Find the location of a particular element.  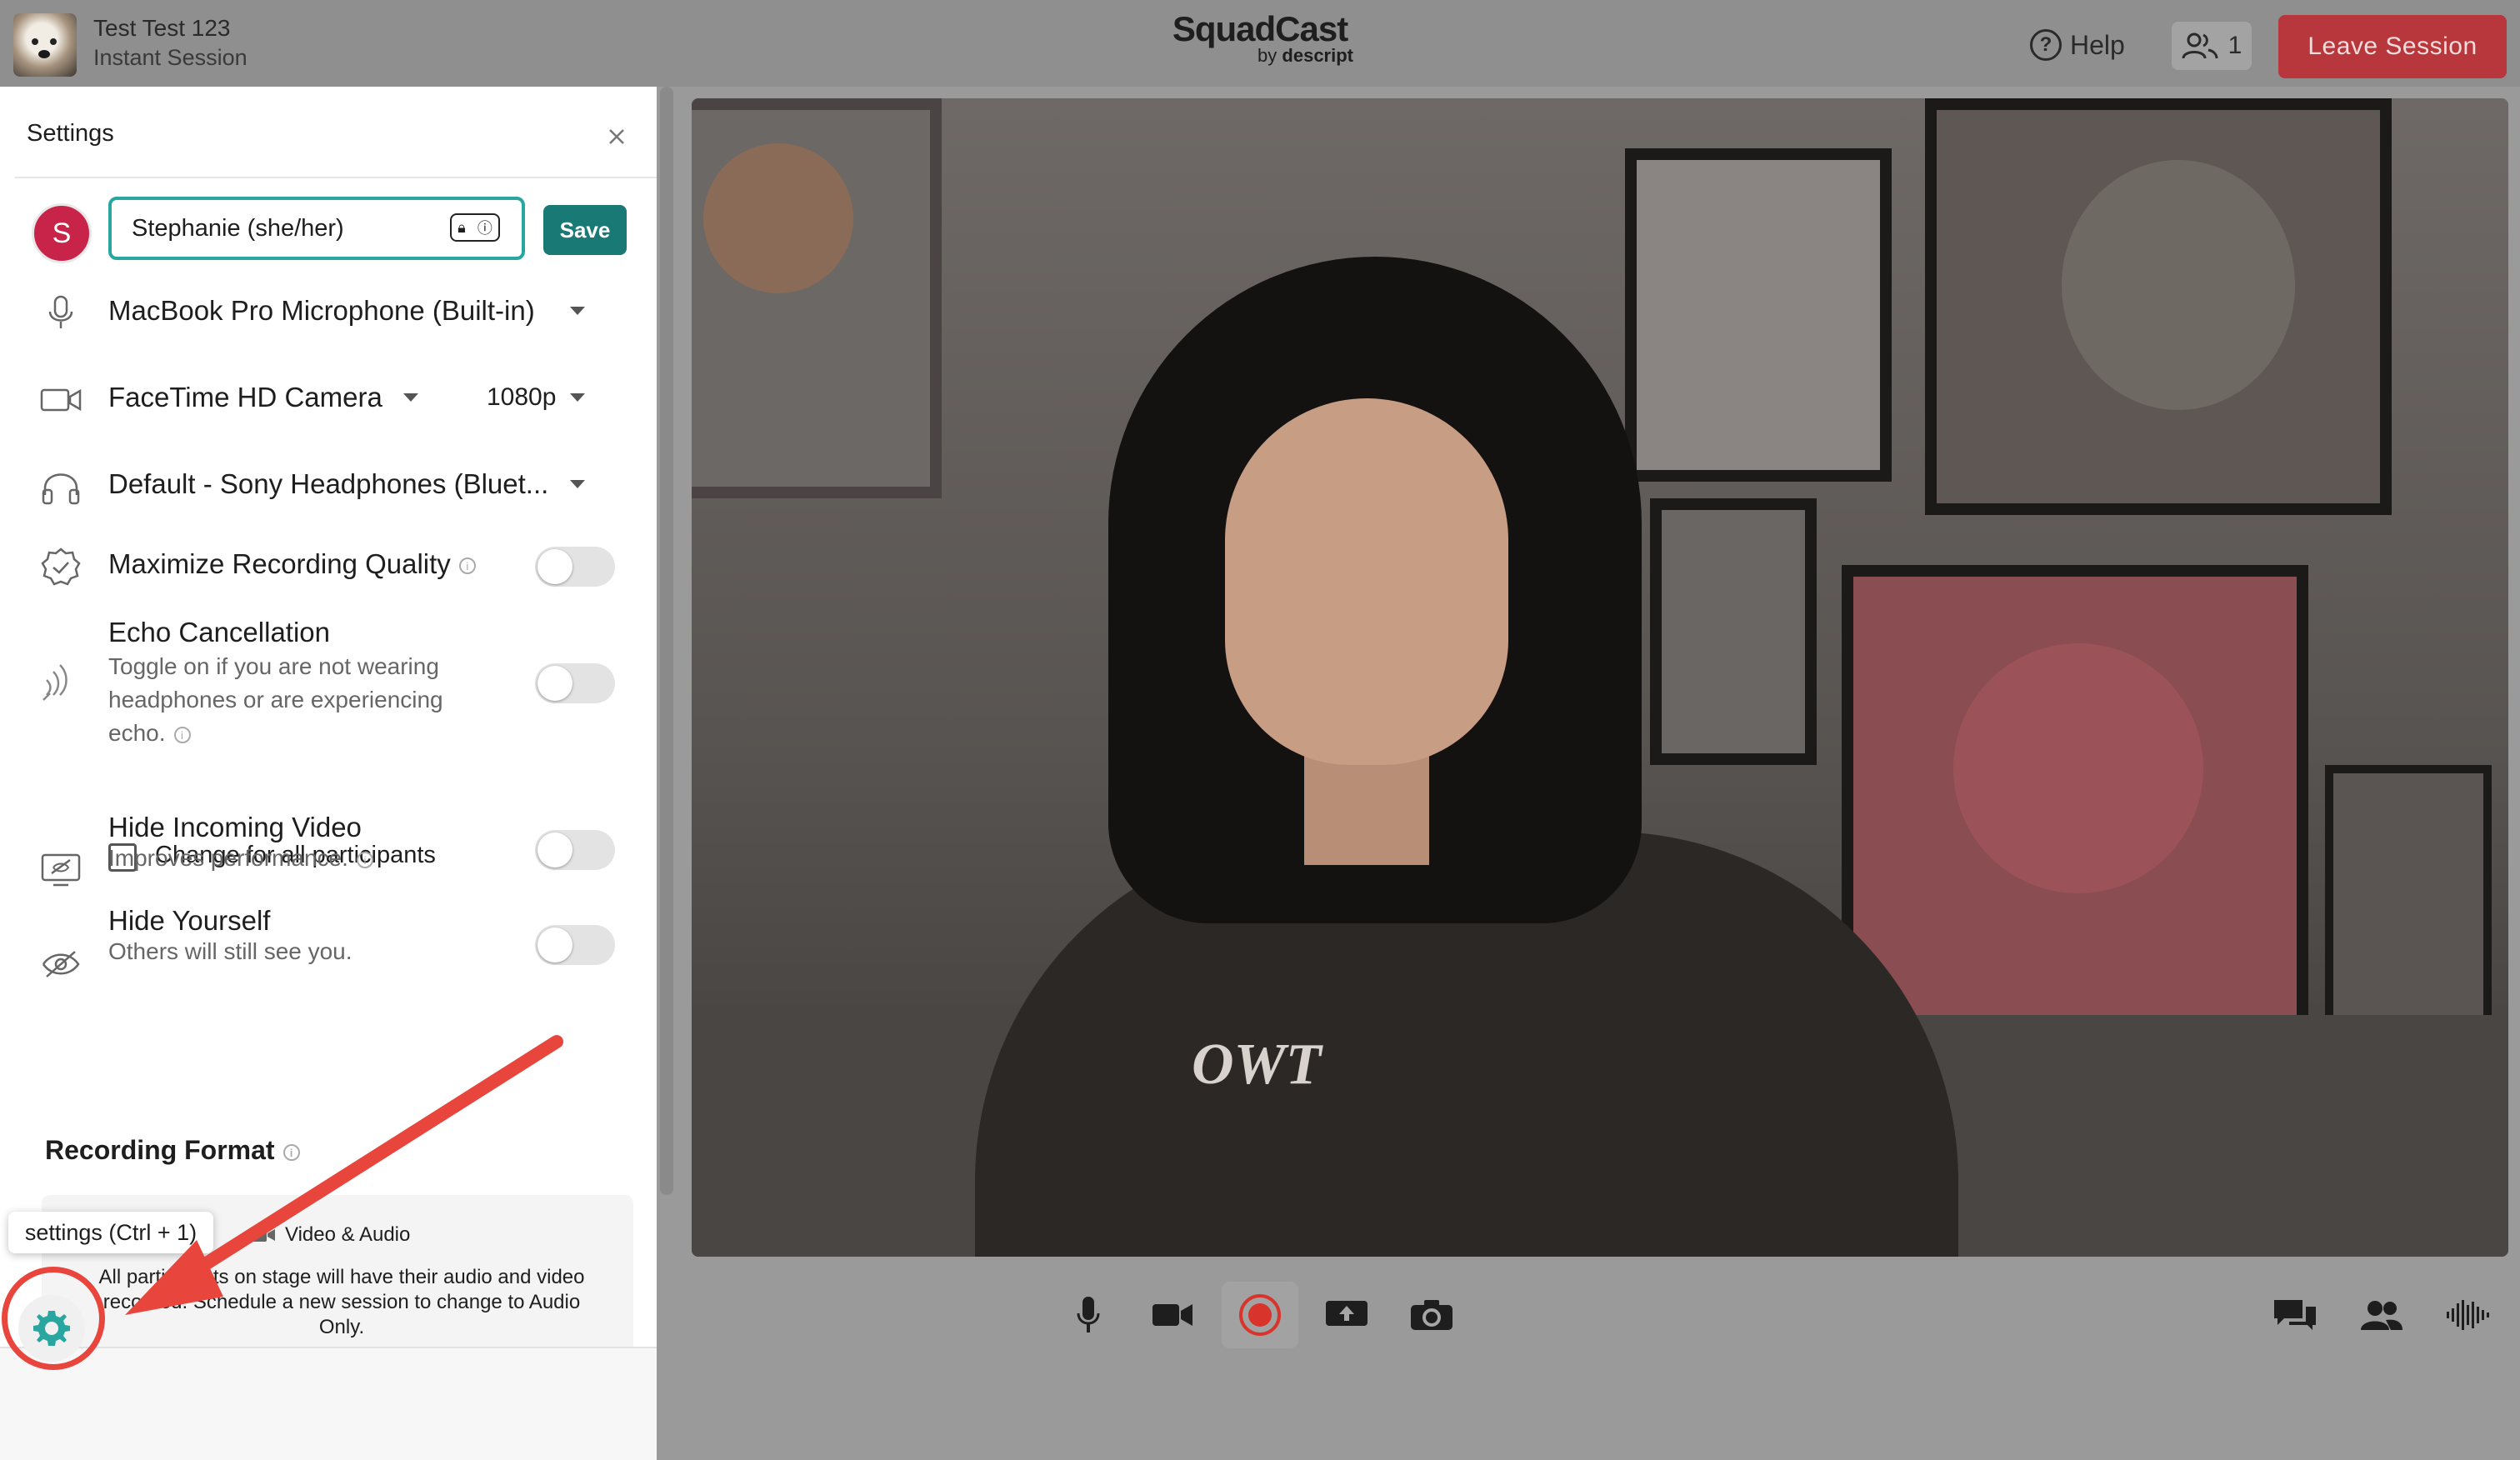

shirt-print: OWT is located at coordinates (1257, 1064).